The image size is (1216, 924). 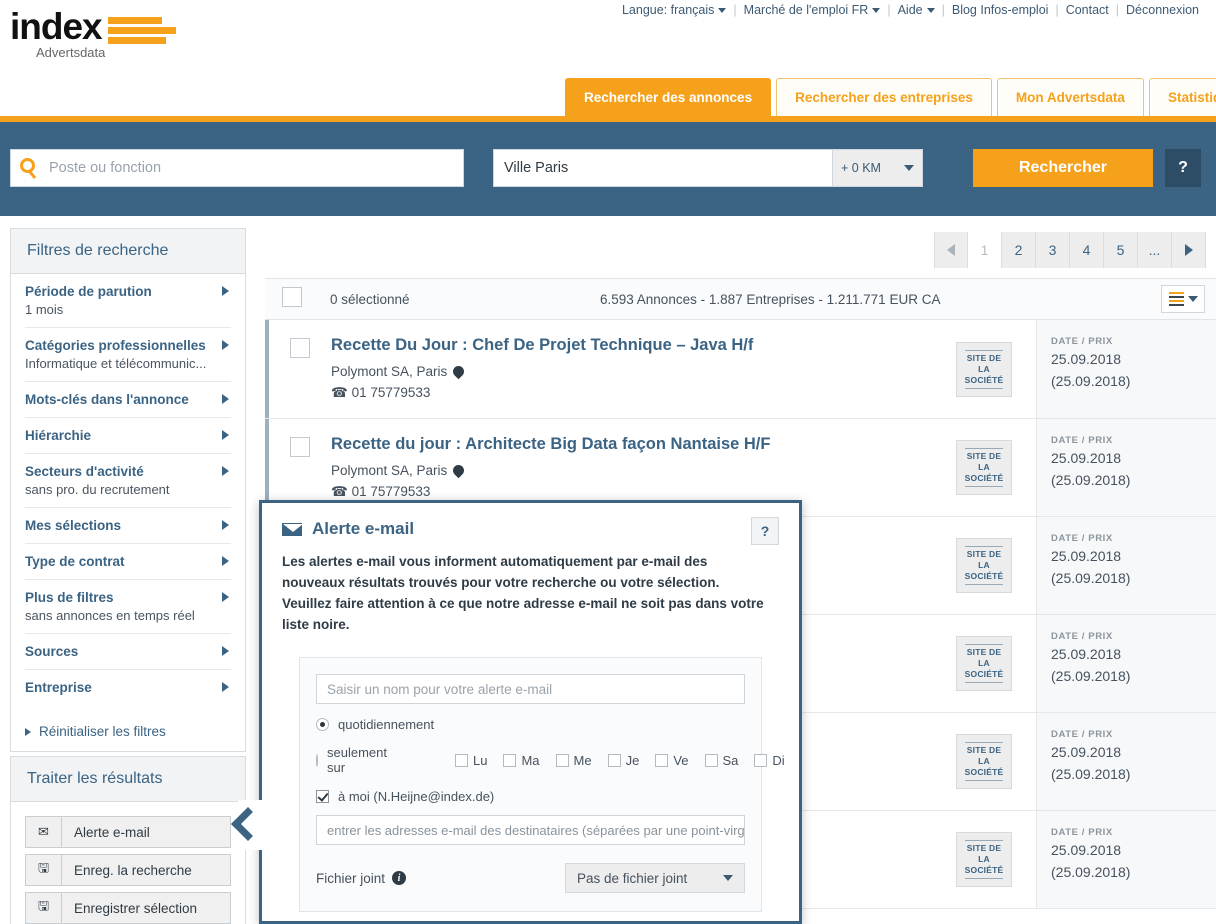 What do you see at coordinates (52, 651) in the screenshot?
I see `filter-label: Sources` at bounding box center [52, 651].